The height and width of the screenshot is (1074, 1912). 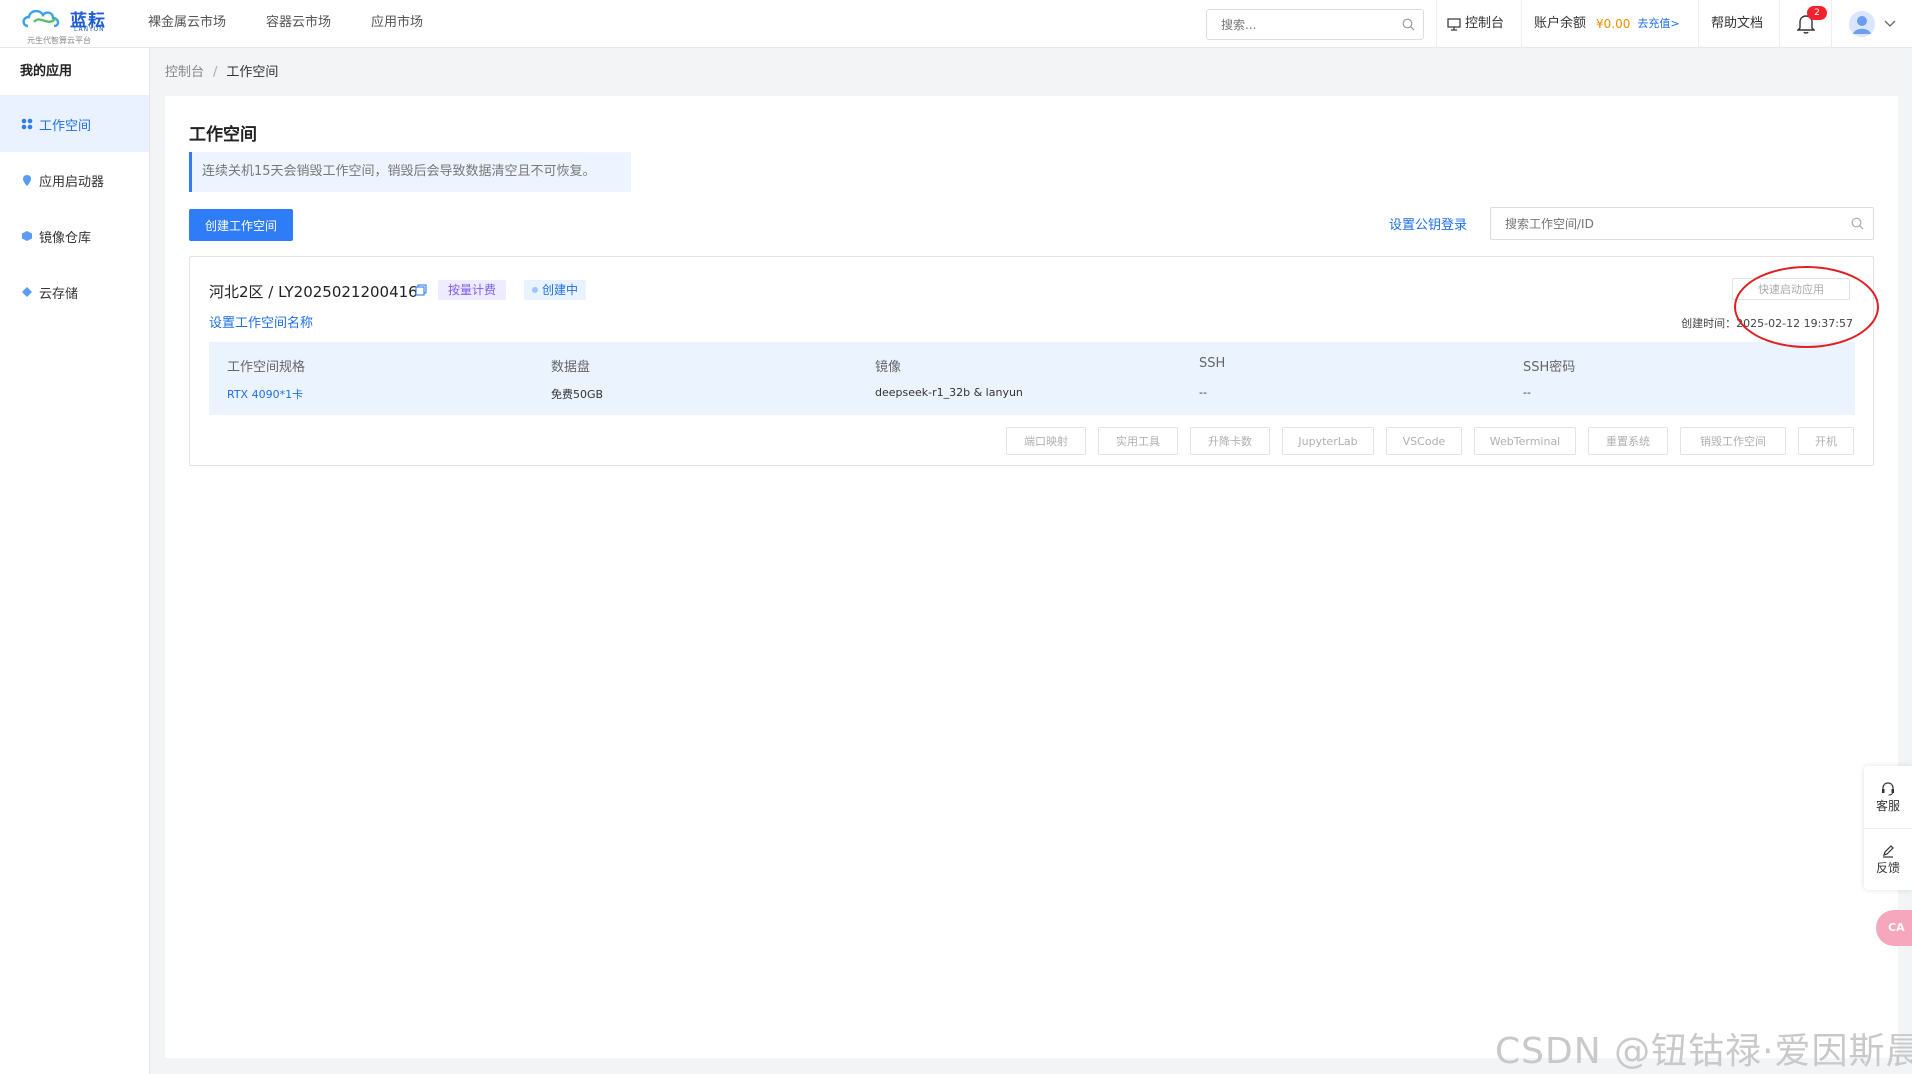 What do you see at coordinates (221, 70) in the screenshot?
I see `breadcrumb: 控制台 / 工作空间` at bounding box center [221, 70].